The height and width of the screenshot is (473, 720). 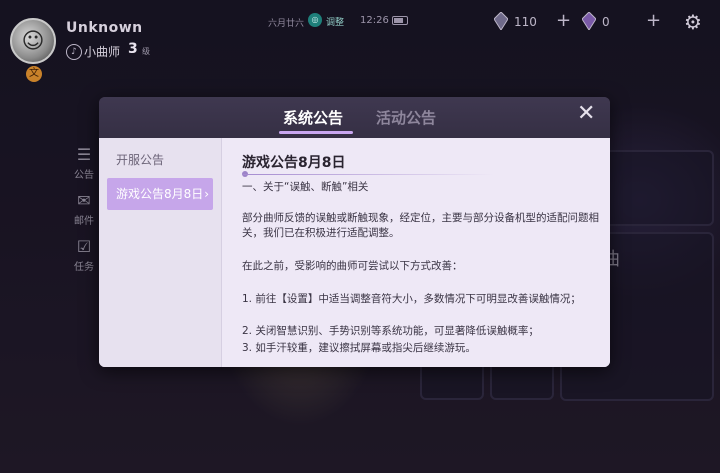 I want to click on announcement-item-label: 游戏公告8月8日, so click(x=160, y=194).